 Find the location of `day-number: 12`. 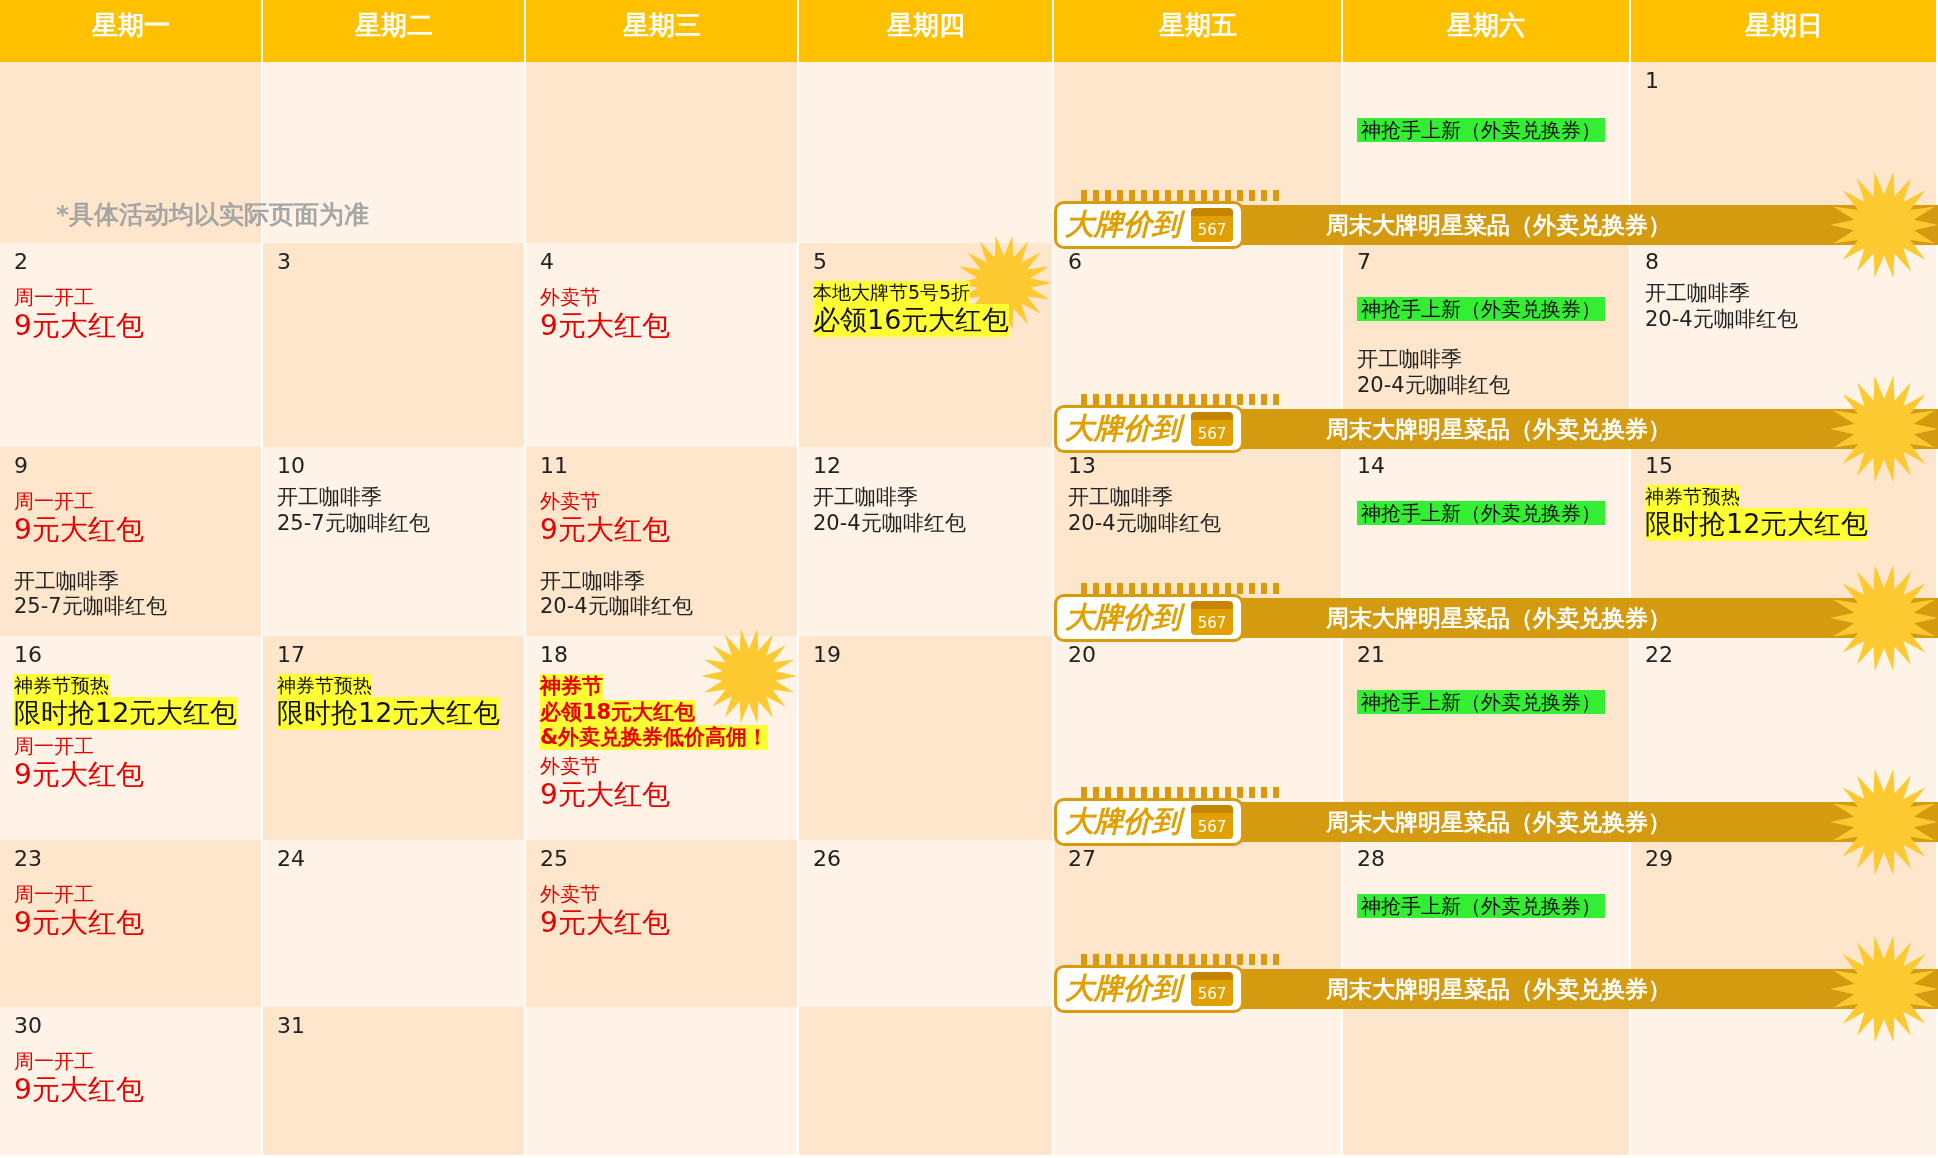

day-number: 12 is located at coordinates (827, 466).